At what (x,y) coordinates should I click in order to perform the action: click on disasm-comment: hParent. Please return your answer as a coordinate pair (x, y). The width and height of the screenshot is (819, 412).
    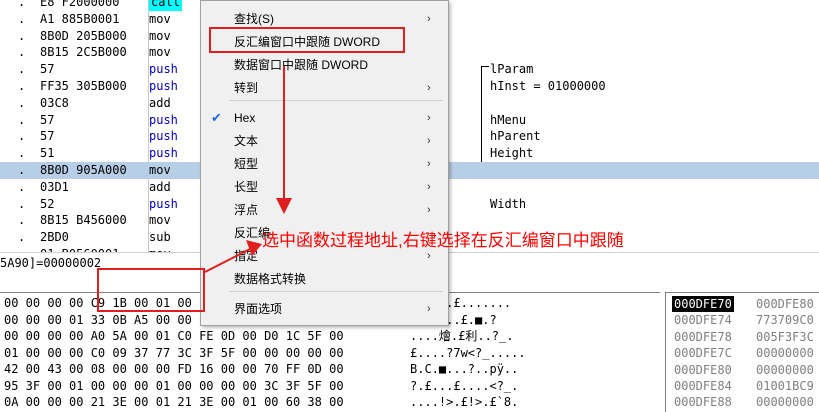
    Looking at the image, I should click on (515, 136).